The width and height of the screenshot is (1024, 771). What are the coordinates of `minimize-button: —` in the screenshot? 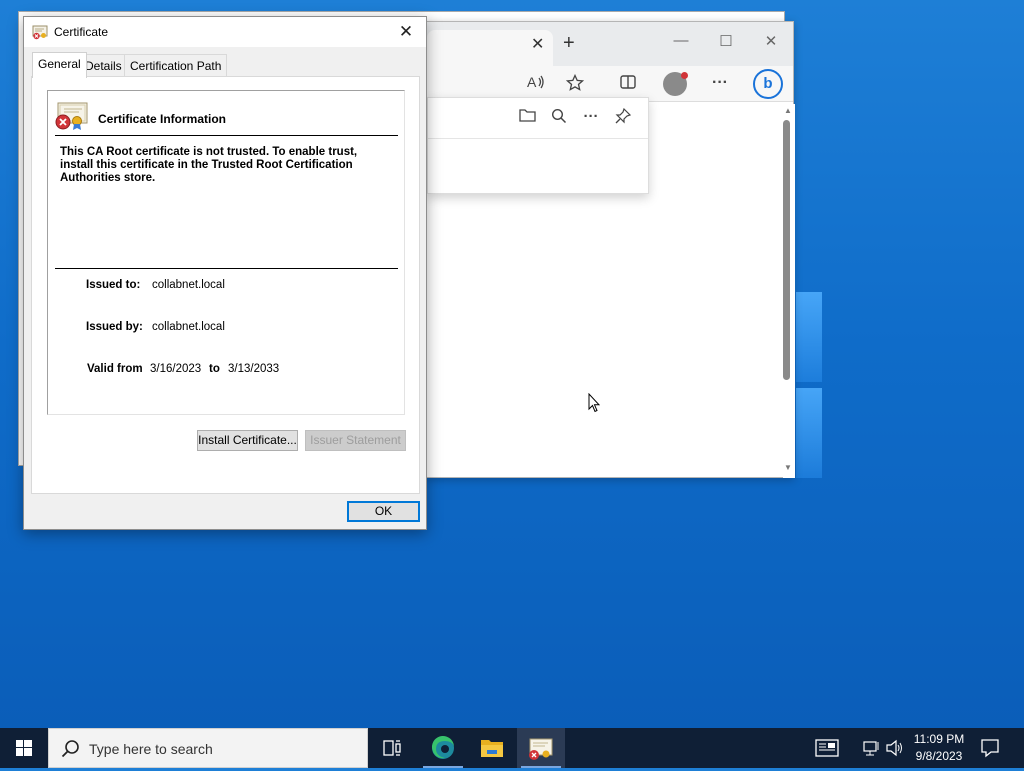 It's located at (681, 40).